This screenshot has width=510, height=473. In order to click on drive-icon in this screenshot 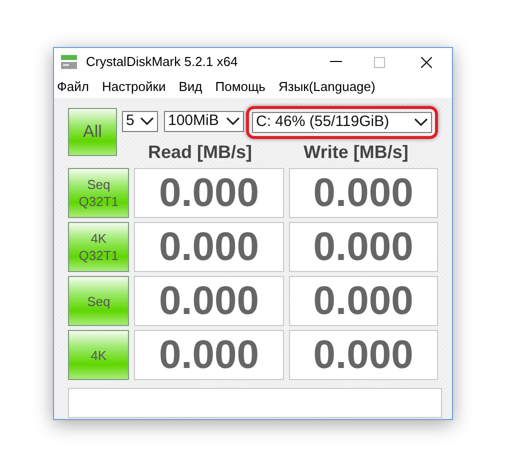, I will do `click(69, 62)`.